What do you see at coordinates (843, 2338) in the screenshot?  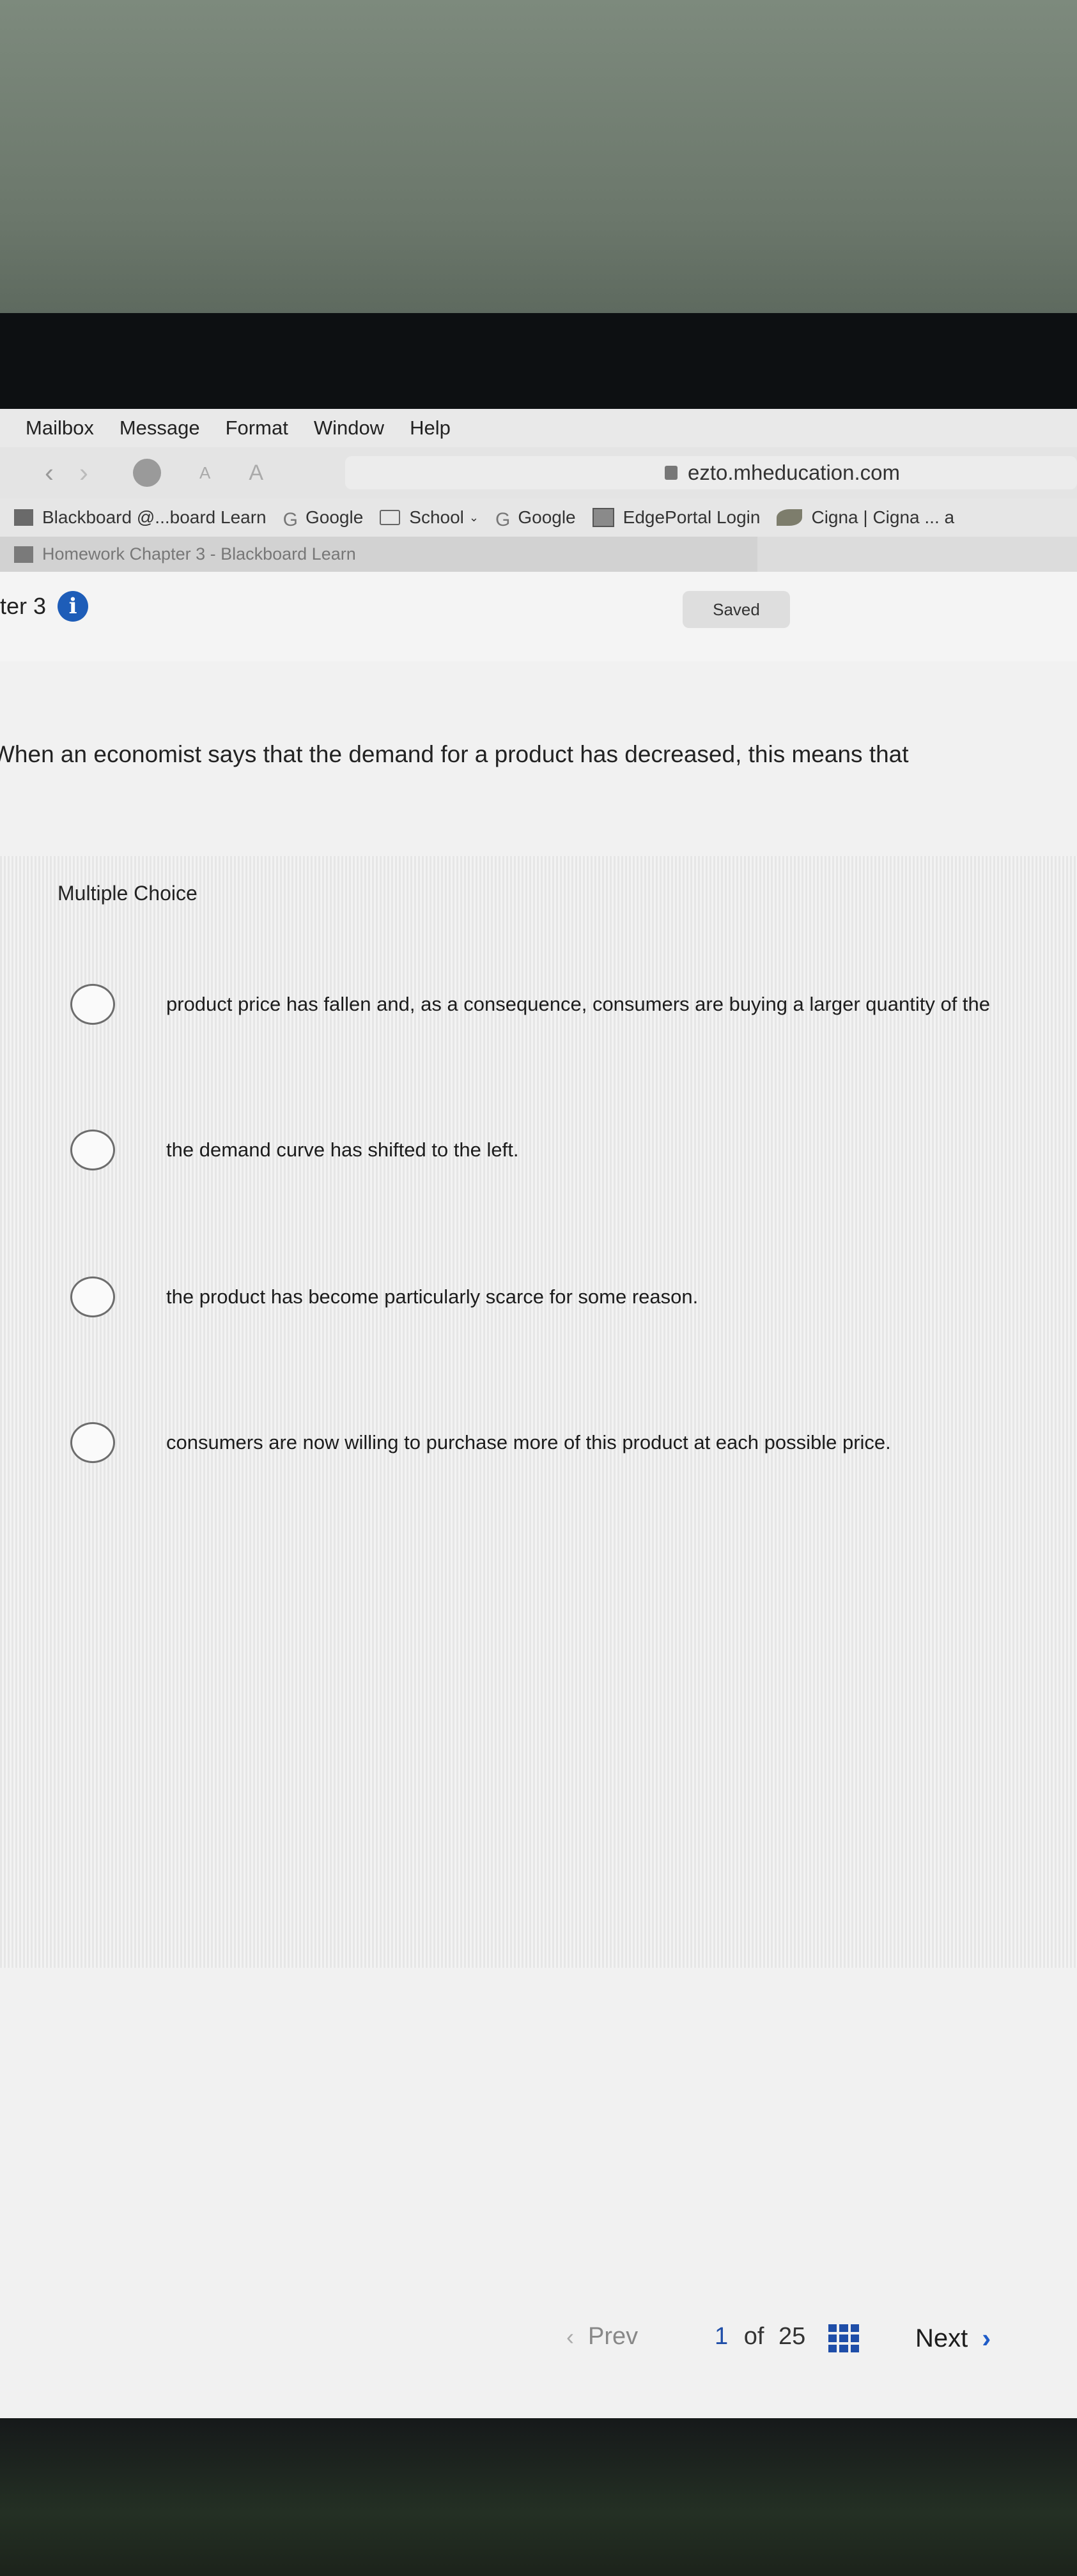 I see `grid-icon` at bounding box center [843, 2338].